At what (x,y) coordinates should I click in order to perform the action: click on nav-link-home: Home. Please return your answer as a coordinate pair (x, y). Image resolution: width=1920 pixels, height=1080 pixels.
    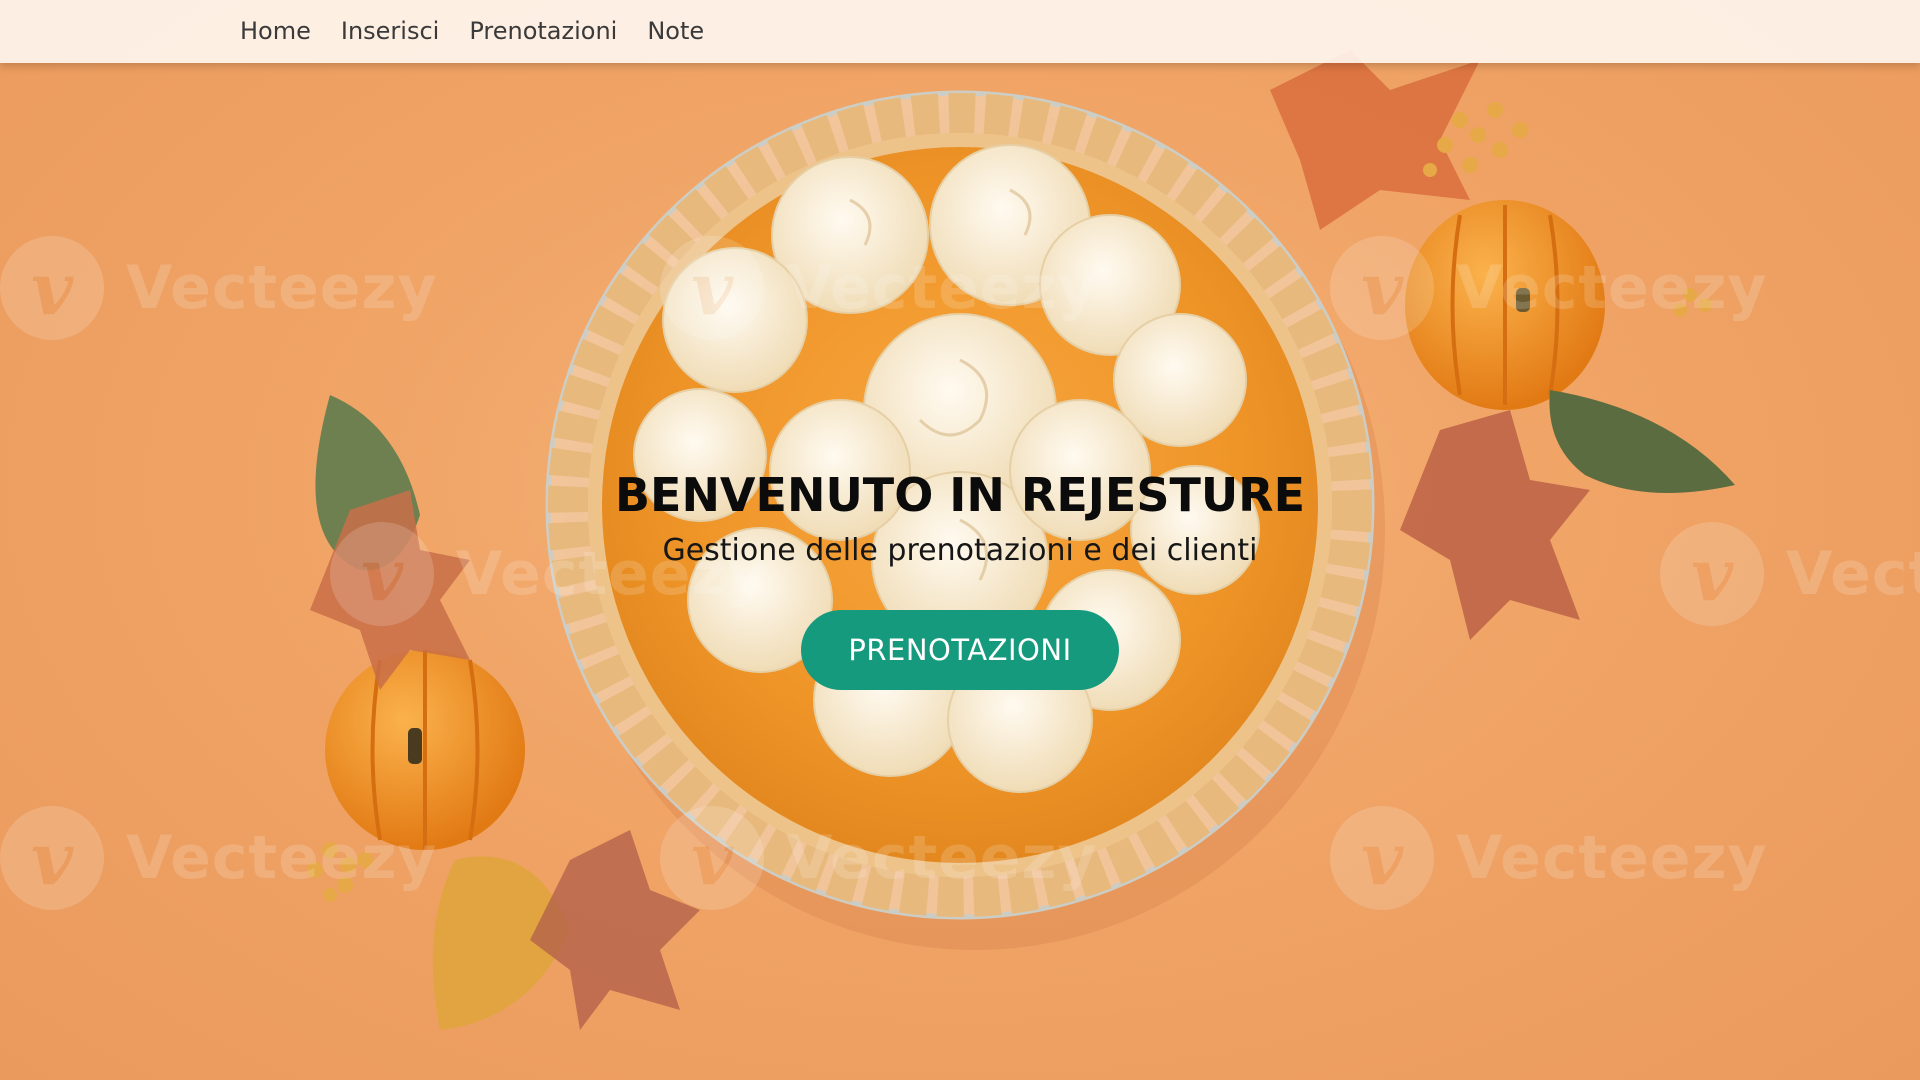
    Looking at the image, I should click on (275, 31).